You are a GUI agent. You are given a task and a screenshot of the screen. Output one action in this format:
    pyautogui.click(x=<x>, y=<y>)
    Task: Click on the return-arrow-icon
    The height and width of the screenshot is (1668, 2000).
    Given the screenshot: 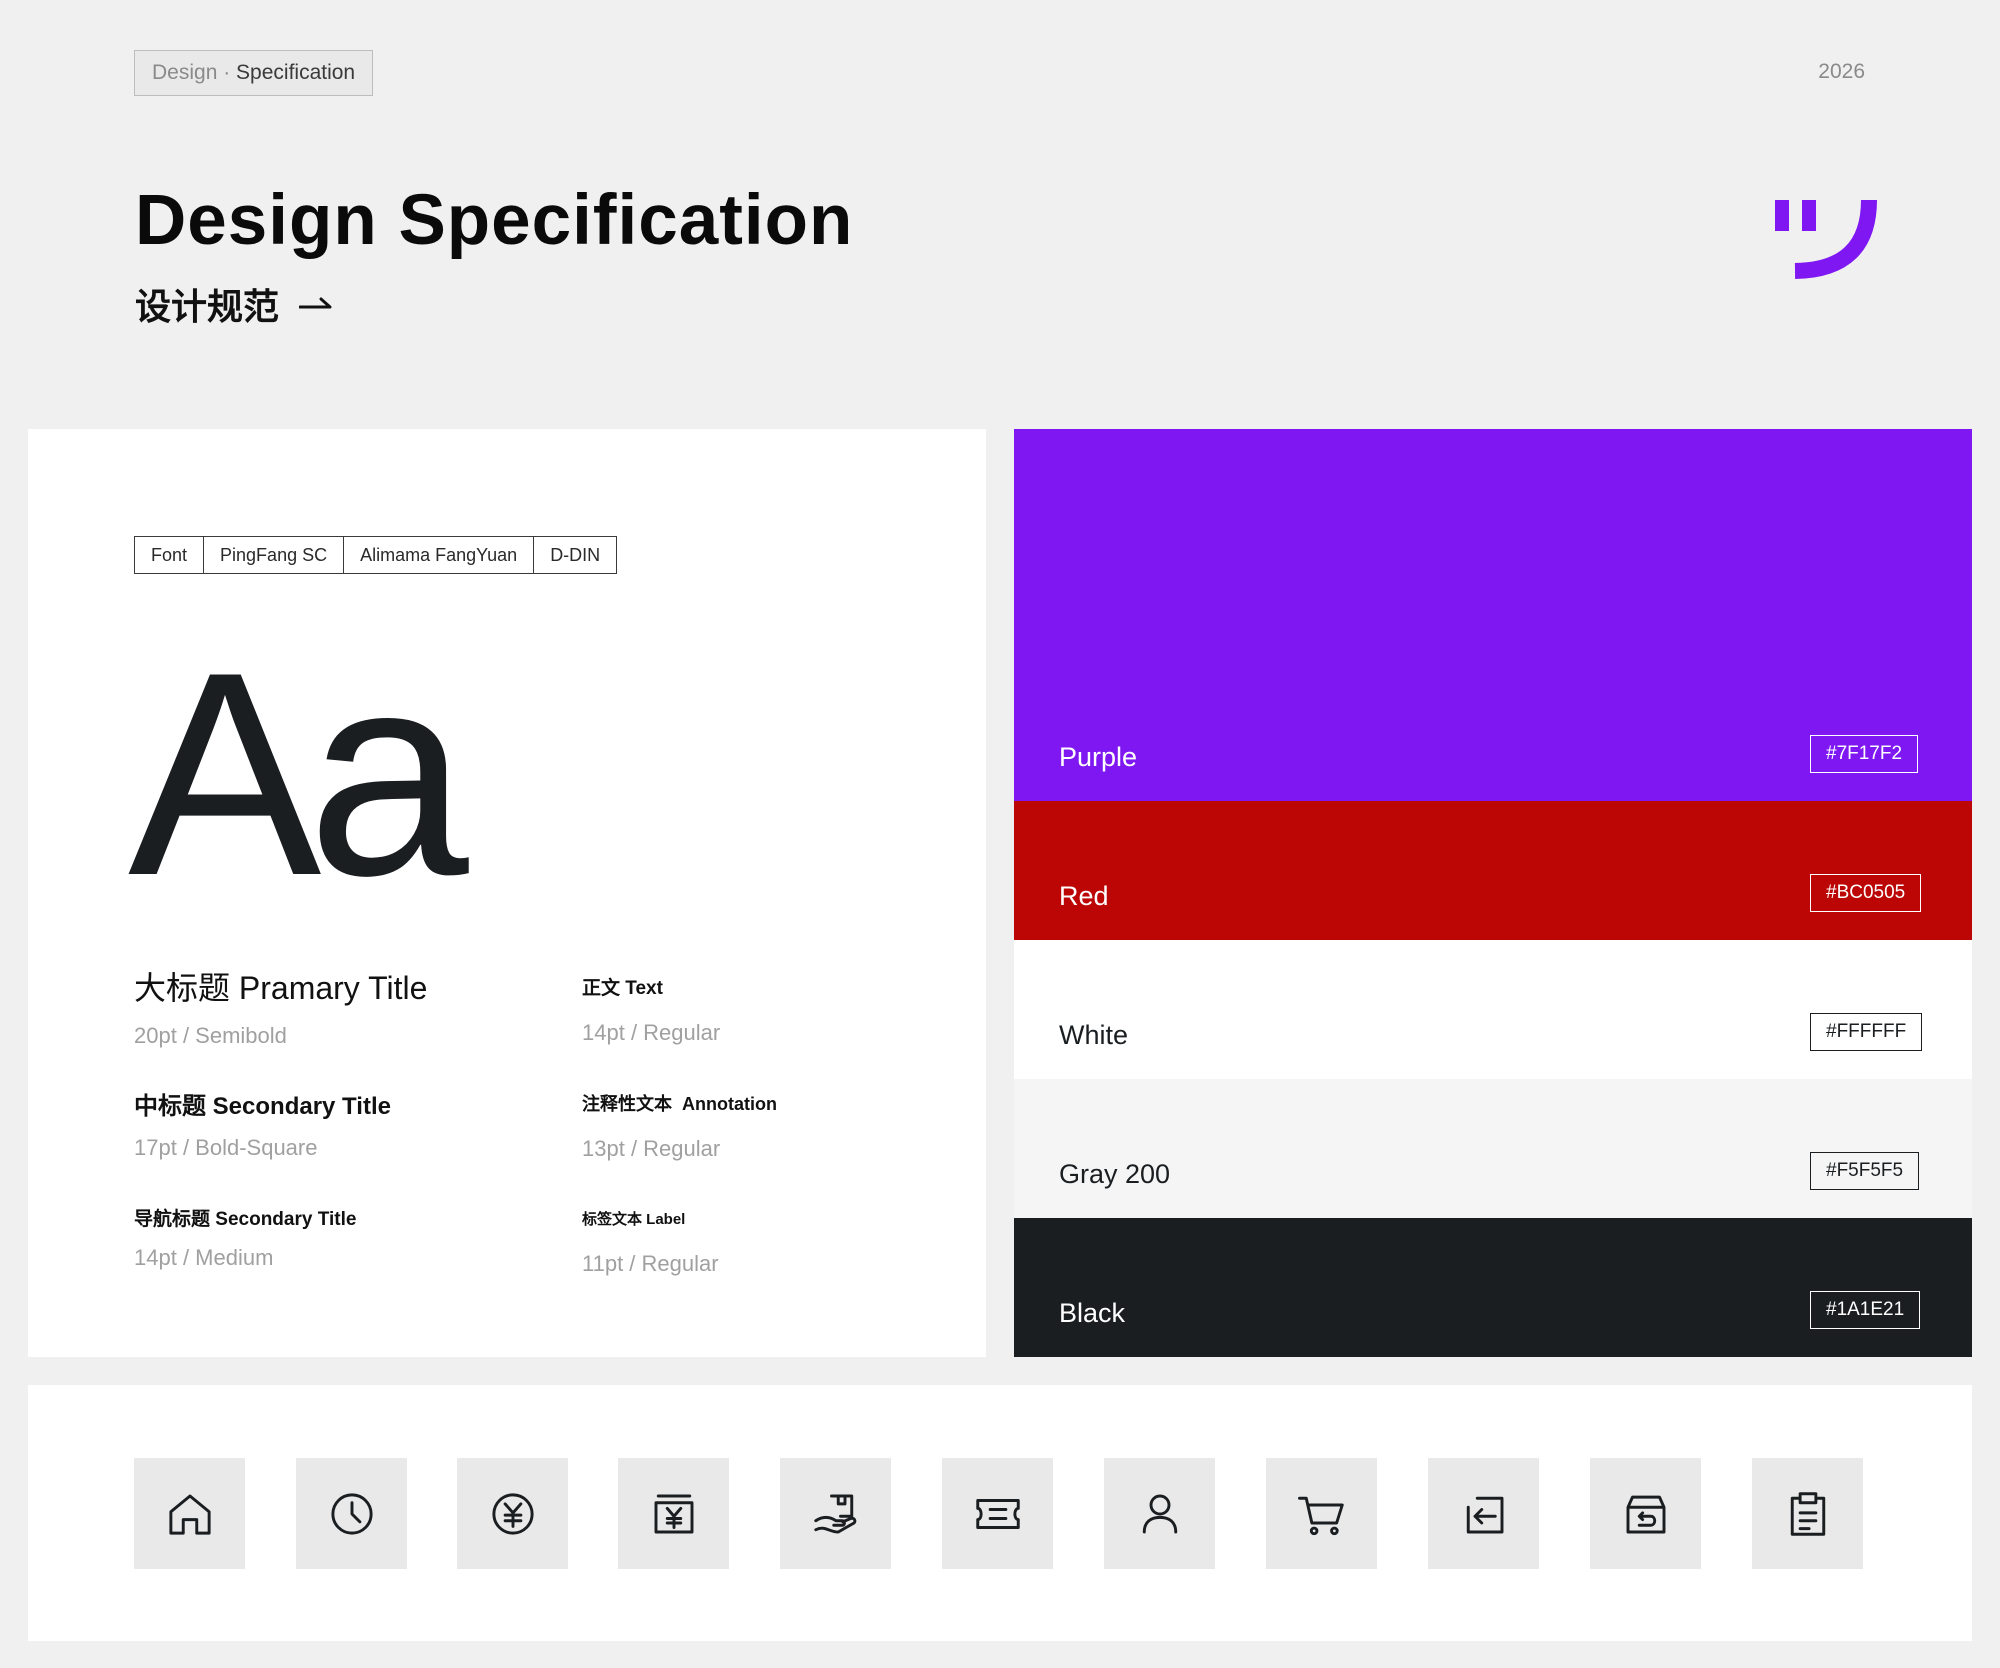 What is the action you would take?
    pyautogui.click(x=1483, y=1513)
    